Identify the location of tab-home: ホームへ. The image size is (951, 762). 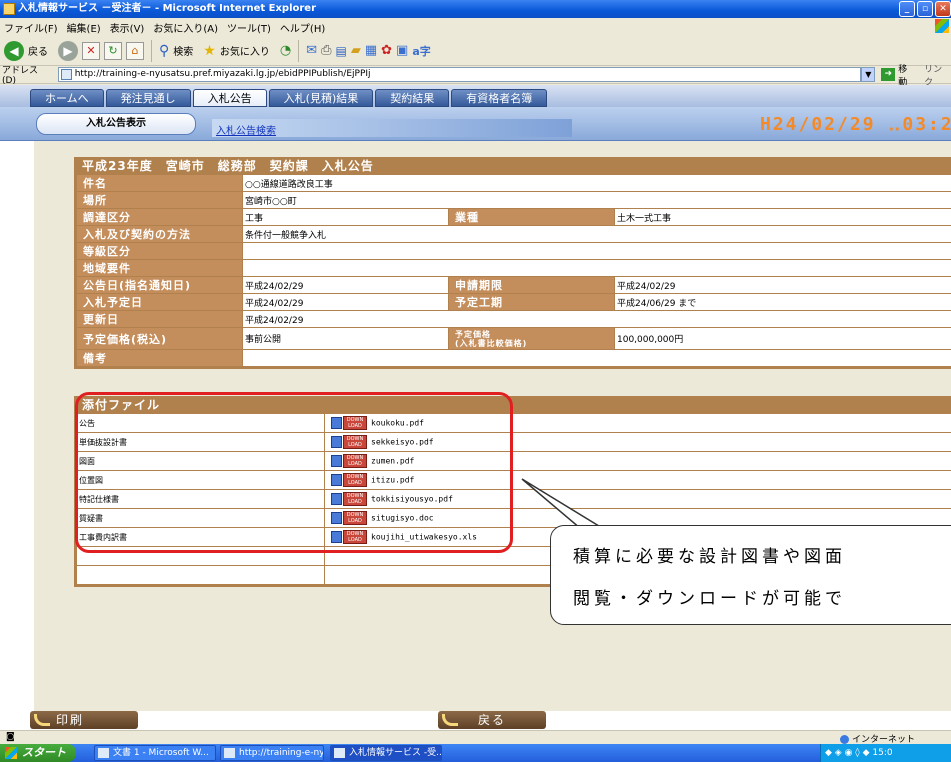
(67, 98).